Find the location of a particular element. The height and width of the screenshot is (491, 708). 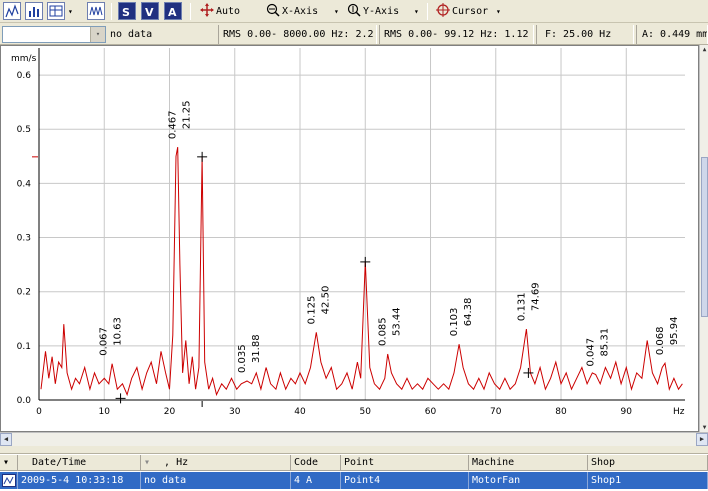

rms-band-text: RMS 0.00- 99.12 Hz: 1.12 is located at coordinates (456, 34).